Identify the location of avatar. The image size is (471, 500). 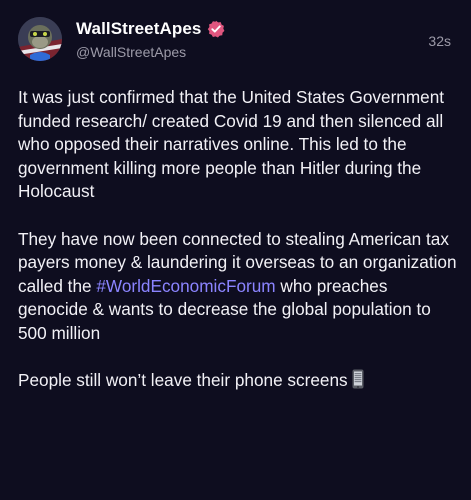
(40, 39).